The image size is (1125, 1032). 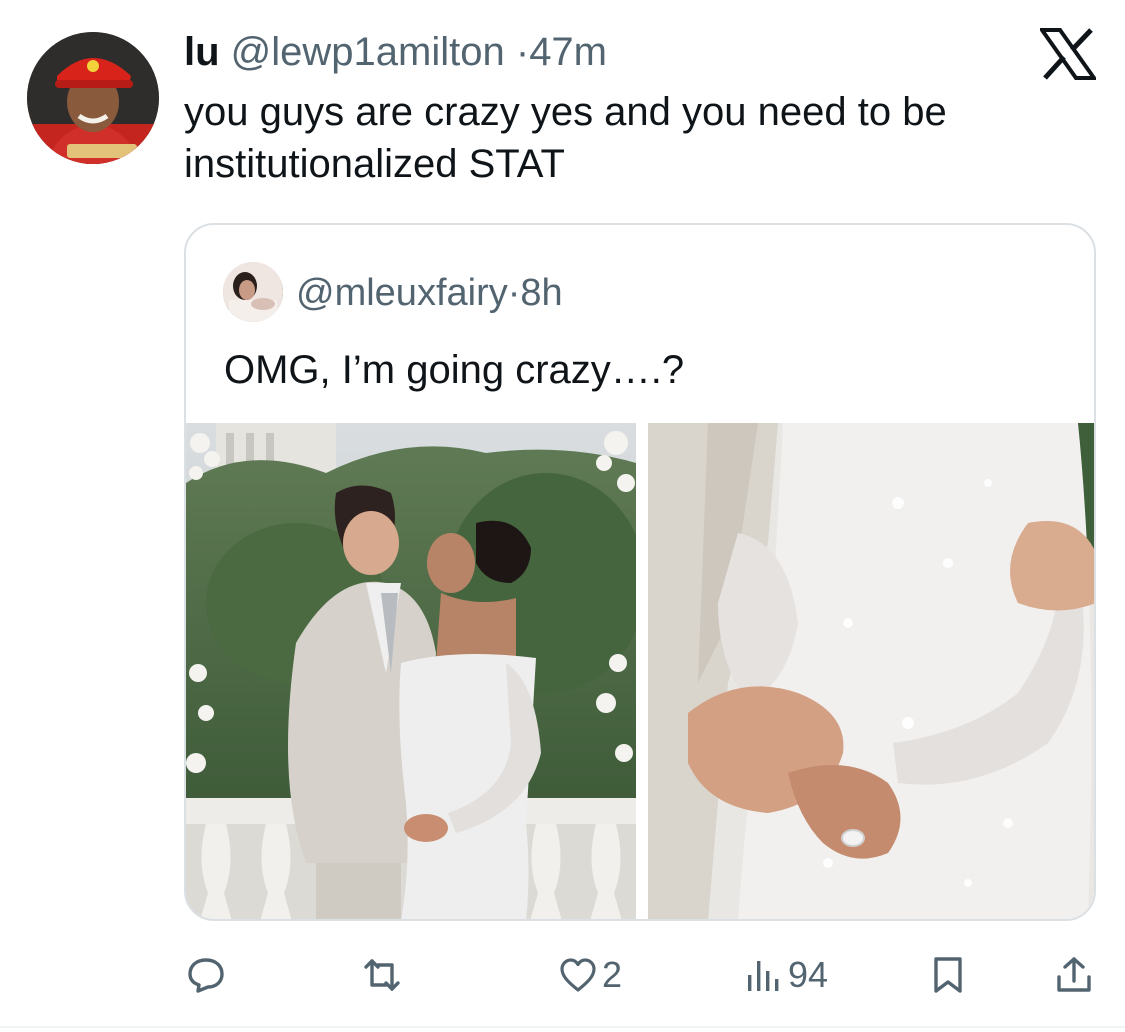 I want to click on bookmark-button, so click(x=948, y=975).